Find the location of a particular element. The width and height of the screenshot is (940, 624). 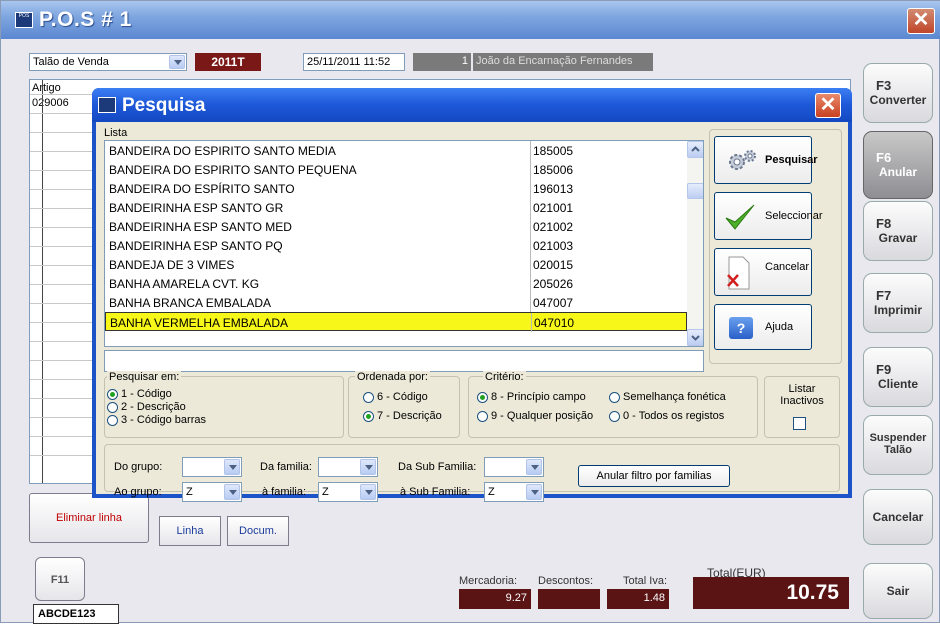

f7-key: F7 is located at coordinates (884, 295).